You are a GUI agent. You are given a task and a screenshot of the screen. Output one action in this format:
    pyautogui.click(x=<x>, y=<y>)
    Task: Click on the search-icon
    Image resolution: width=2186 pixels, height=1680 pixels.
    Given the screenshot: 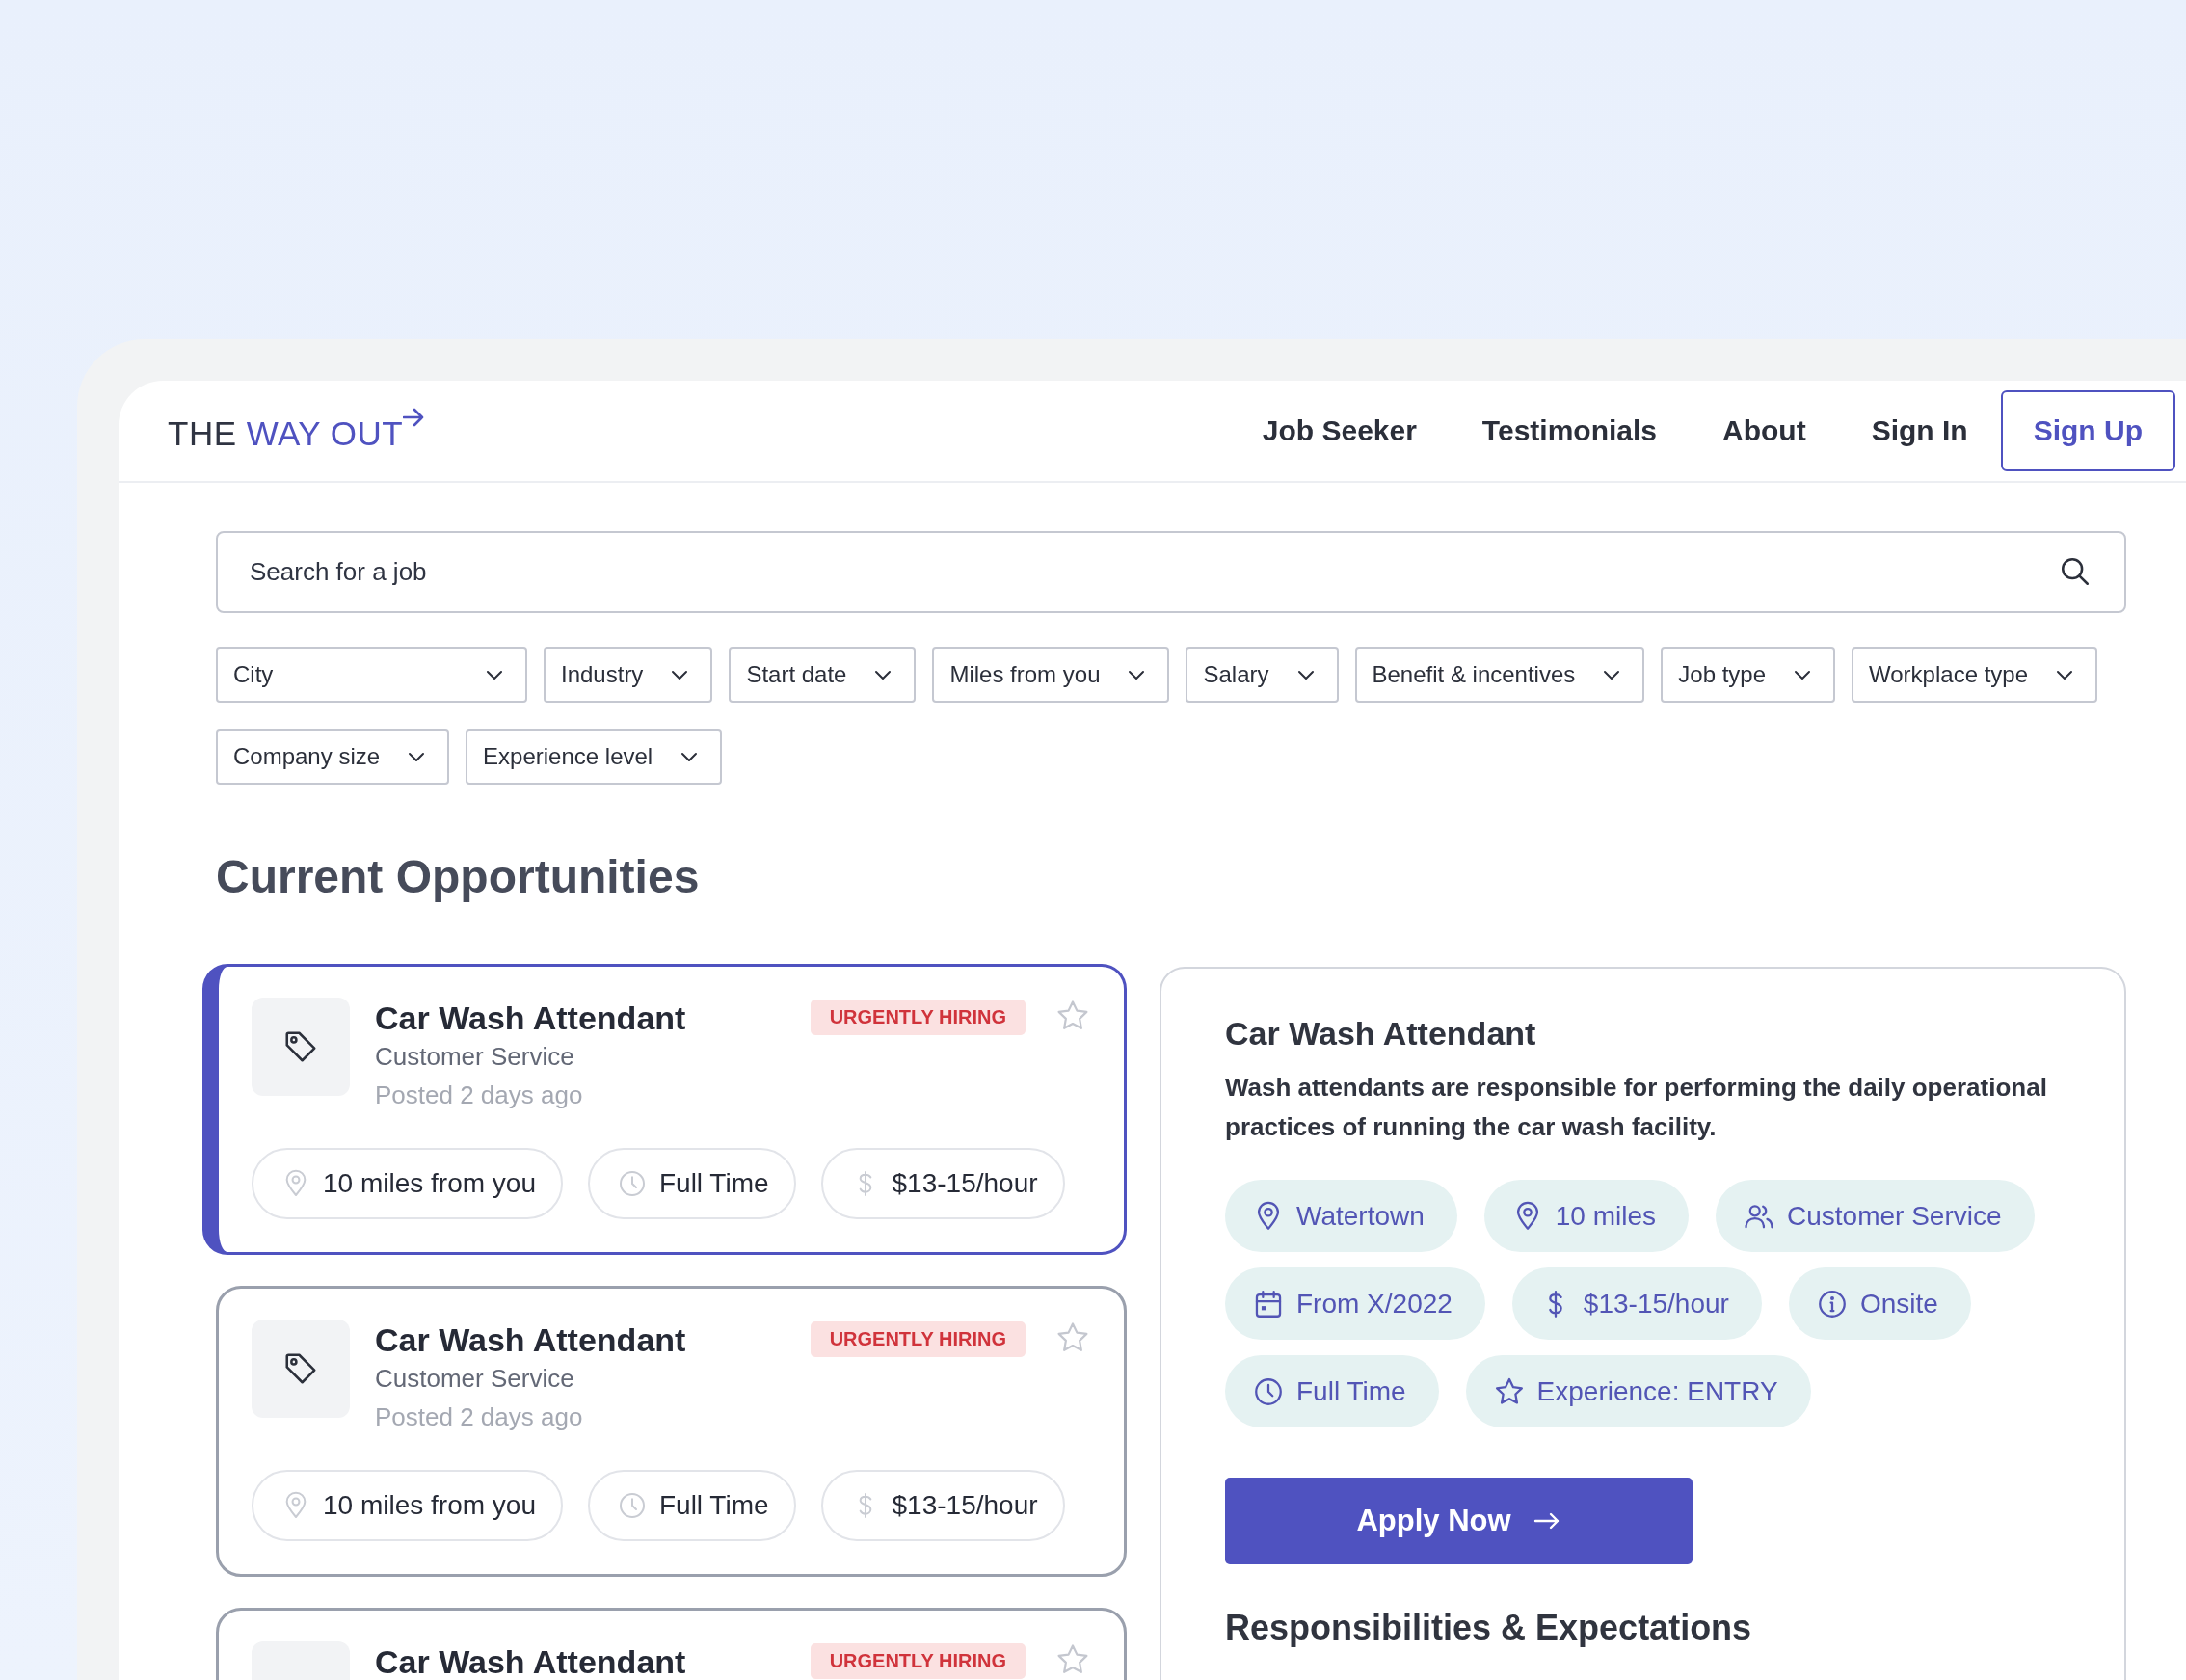 What is the action you would take?
    pyautogui.click(x=2075, y=572)
    